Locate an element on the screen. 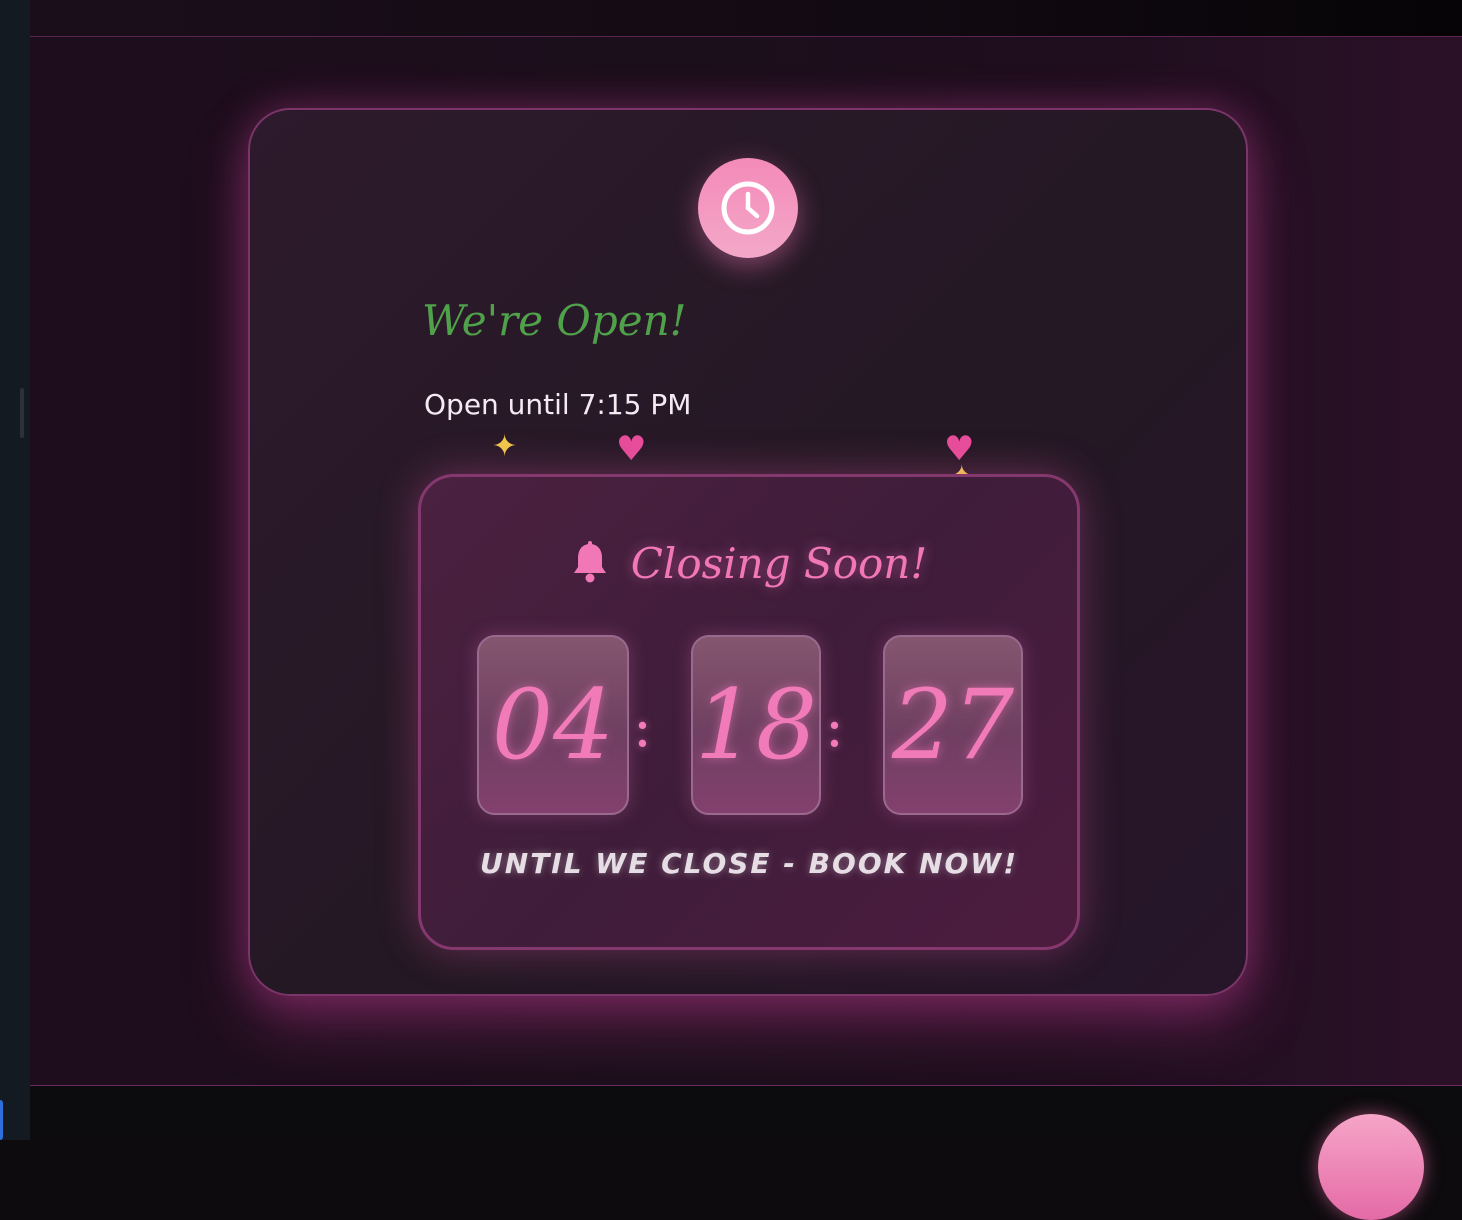  floating-action-button is located at coordinates (1371, 1167).